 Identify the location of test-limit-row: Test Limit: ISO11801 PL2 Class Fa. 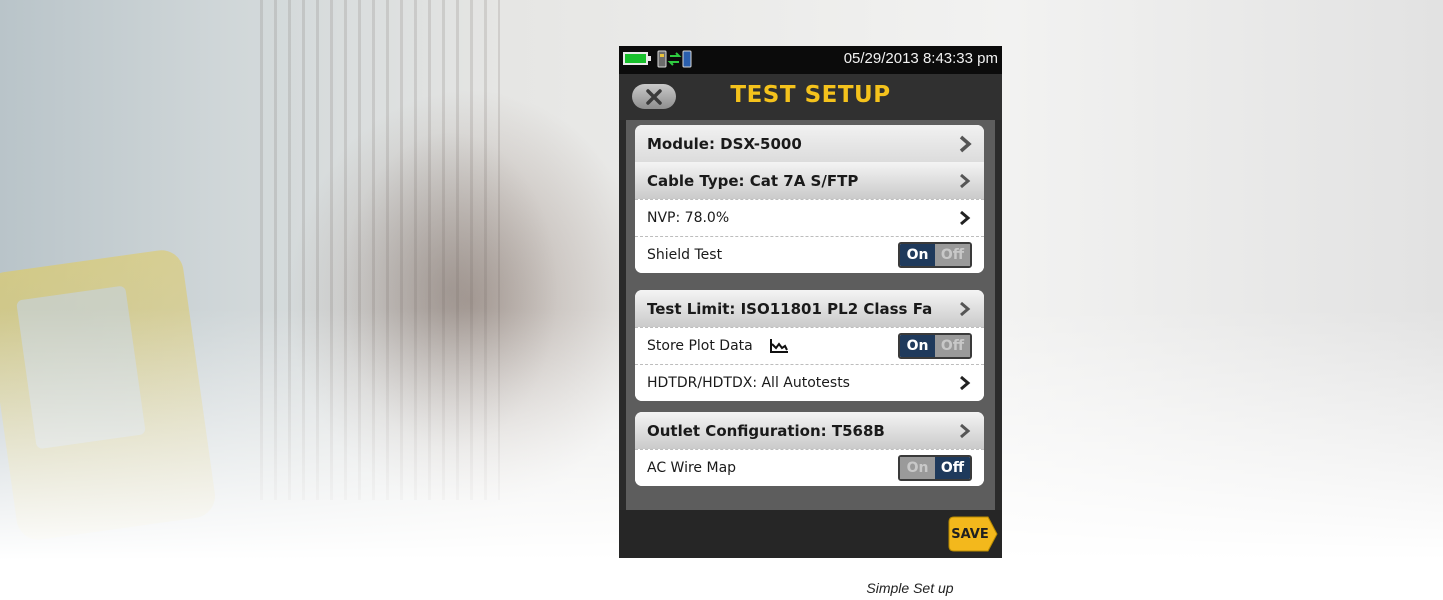
(809, 308).